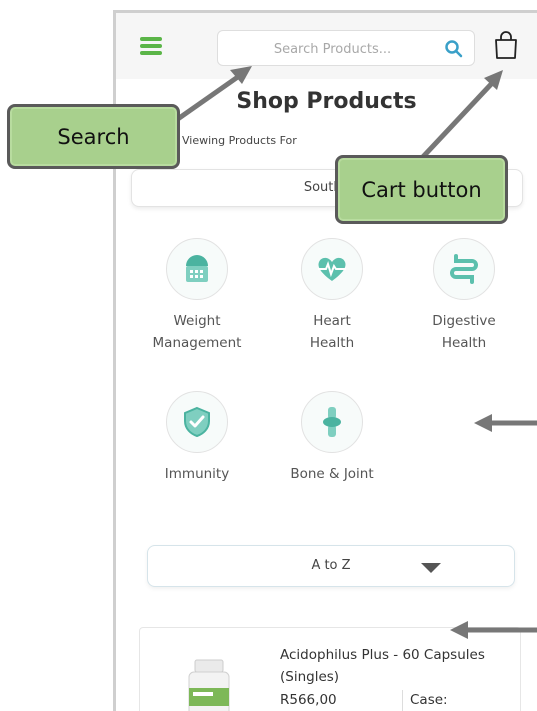  What do you see at coordinates (459, 630) in the screenshot?
I see `product-arrowhead` at bounding box center [459, 630].